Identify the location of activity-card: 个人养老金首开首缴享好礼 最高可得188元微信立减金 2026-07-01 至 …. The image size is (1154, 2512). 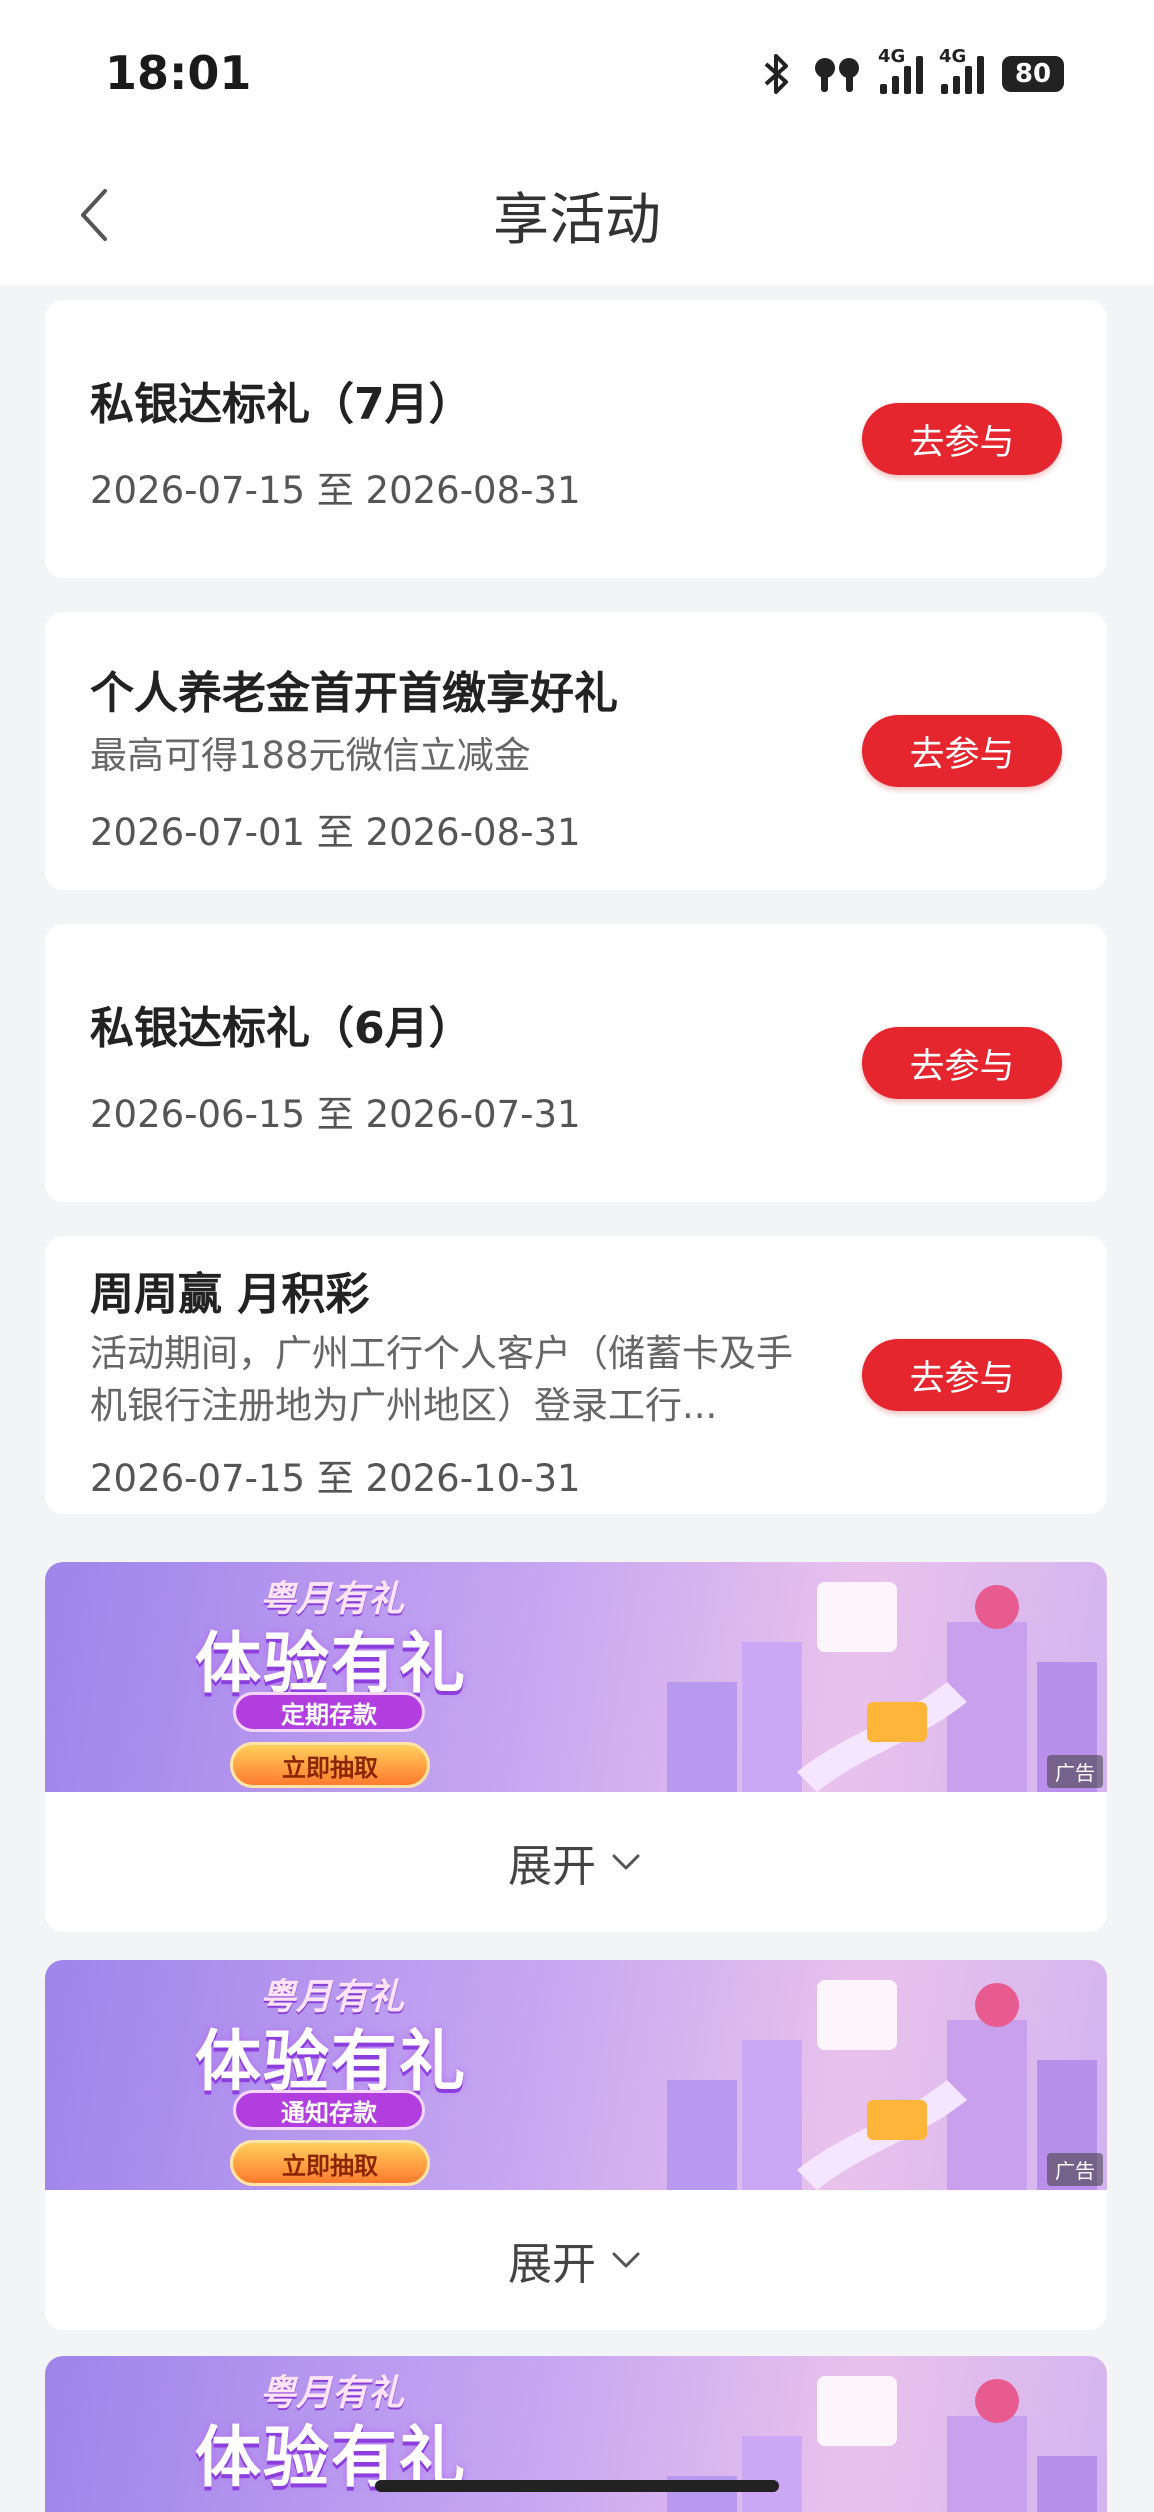
(576, 751).